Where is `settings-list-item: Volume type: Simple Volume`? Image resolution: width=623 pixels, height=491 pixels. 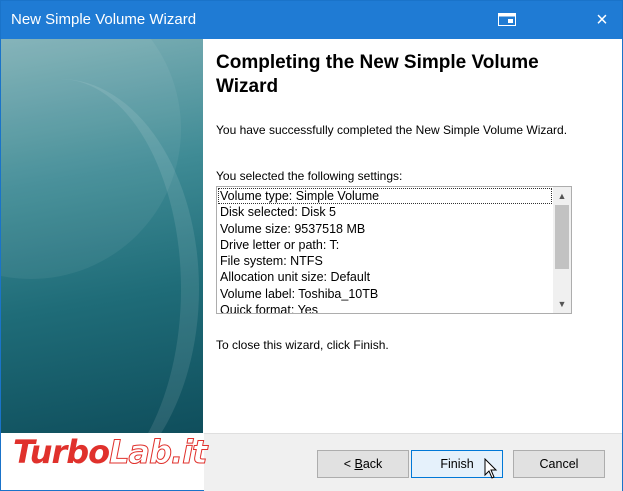
settings-list-item: Volume type: Simple Volume is located at coordinates (385, 196).